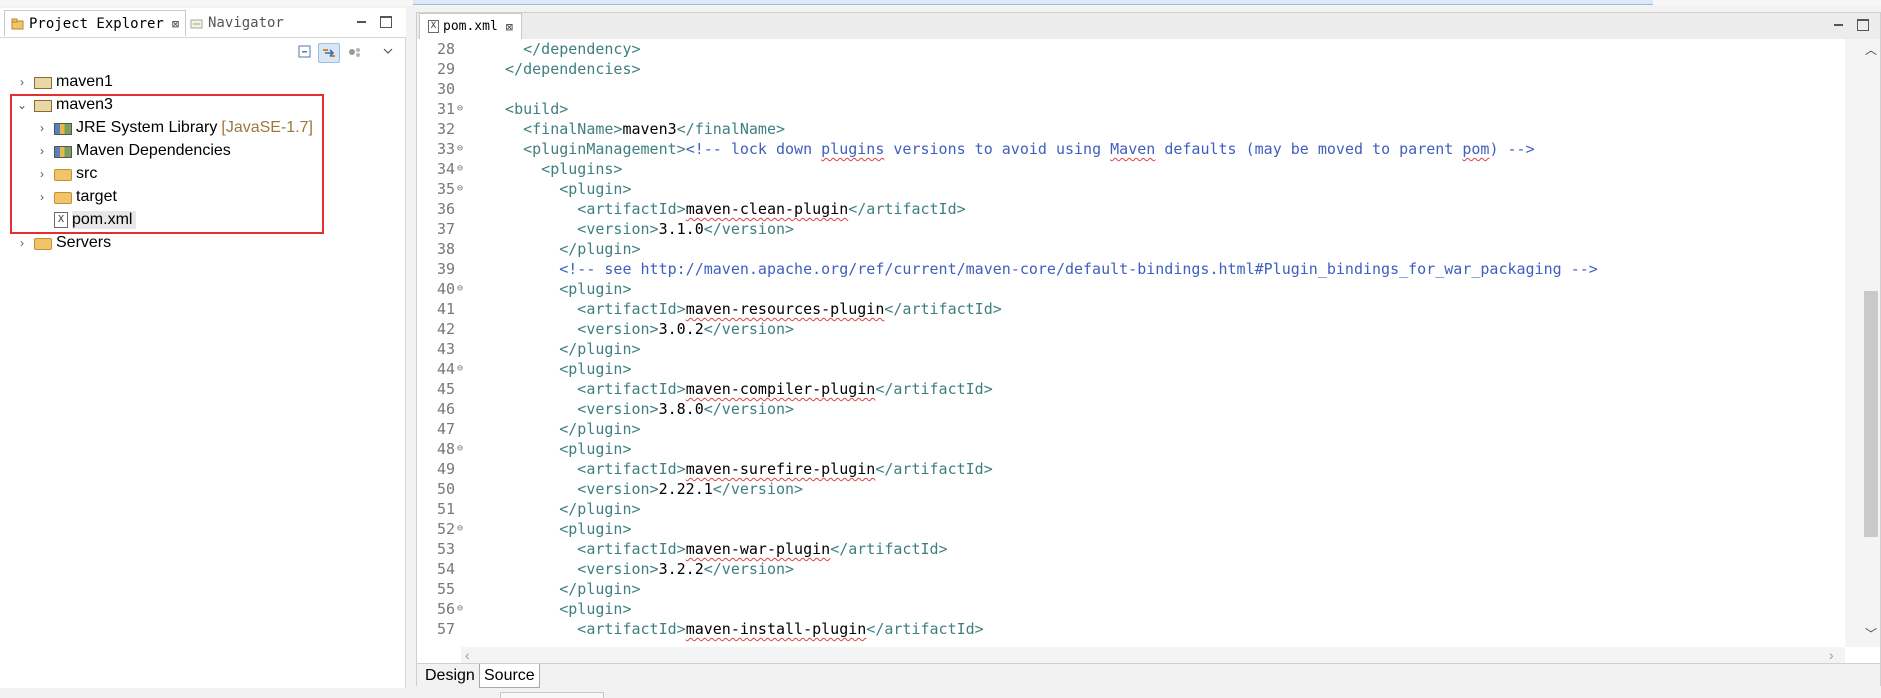 Image resolution: width=1881 pixels, height=698 pixels. What do you see at coordinates (1131, 429) in the screenshot?
I see `code-line: 47 </plugin>` at bounding box center [1131, 429].